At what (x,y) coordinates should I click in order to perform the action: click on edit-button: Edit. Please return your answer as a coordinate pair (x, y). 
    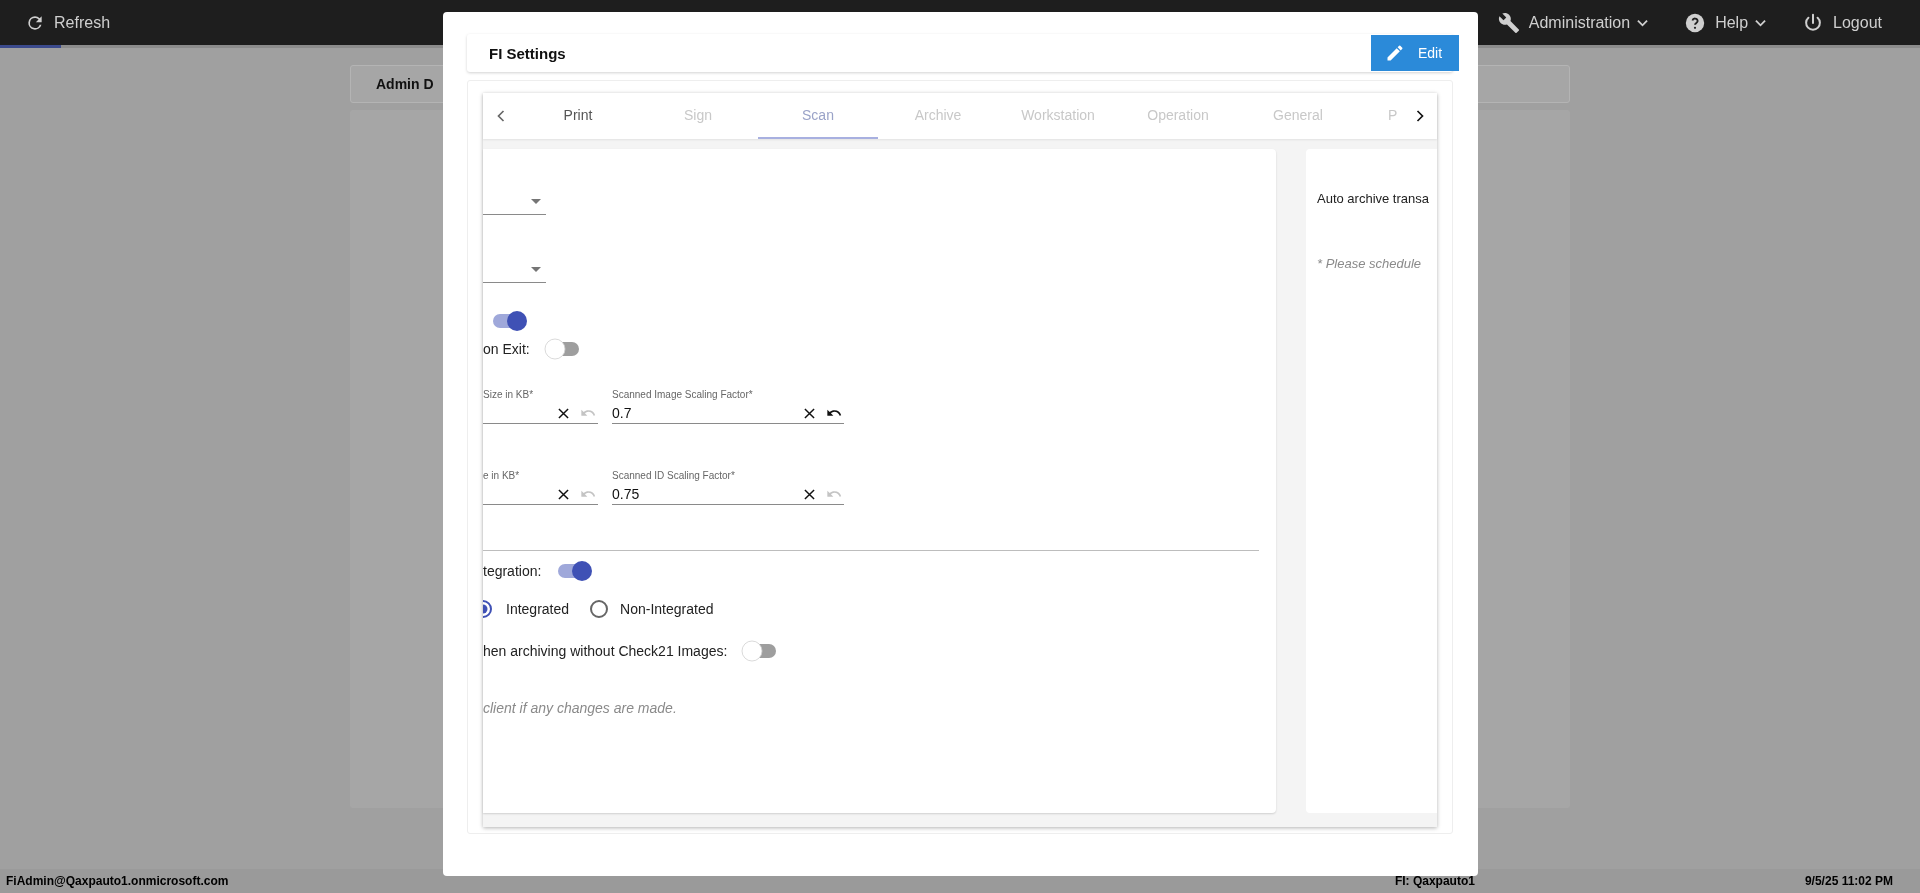
    Looking at the image, I should click on (1415, 53).